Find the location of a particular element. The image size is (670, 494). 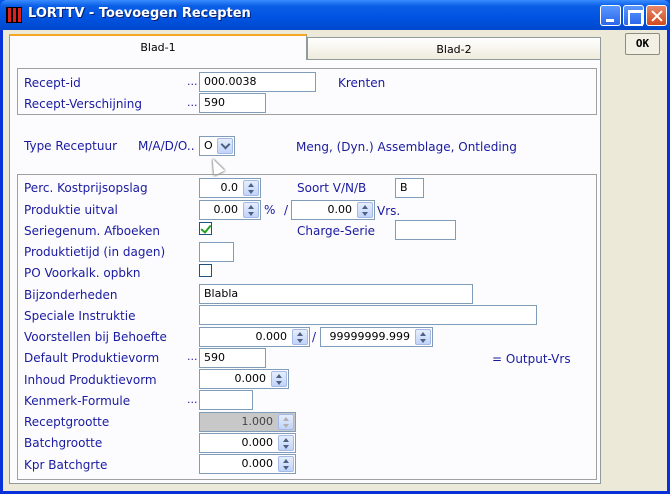

produktie-uitval-pct-value: 0.00 is located at coordinates (226, 209).